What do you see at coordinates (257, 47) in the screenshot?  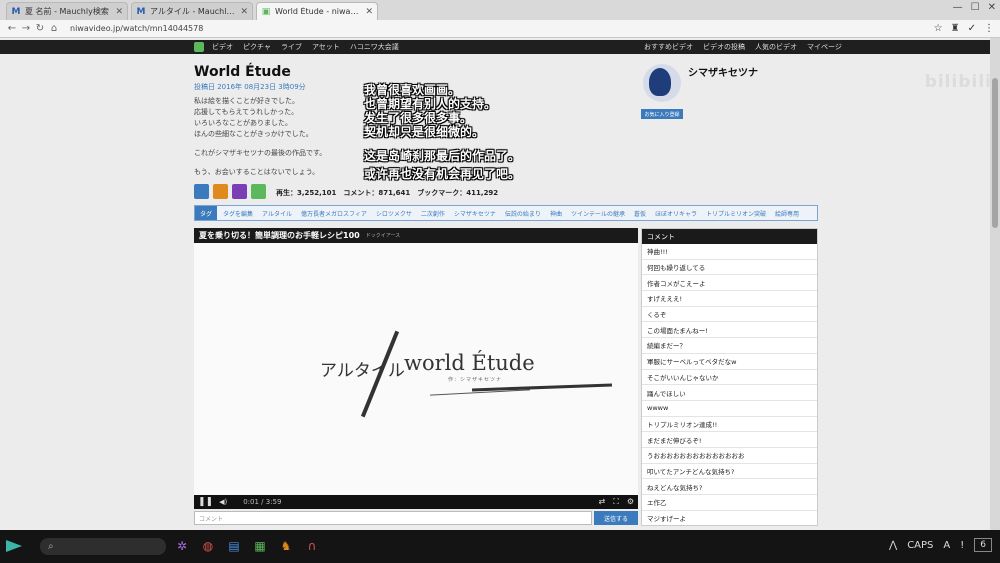 I see `nav-picture: ピクチャ` at bounding box center [257, 47].